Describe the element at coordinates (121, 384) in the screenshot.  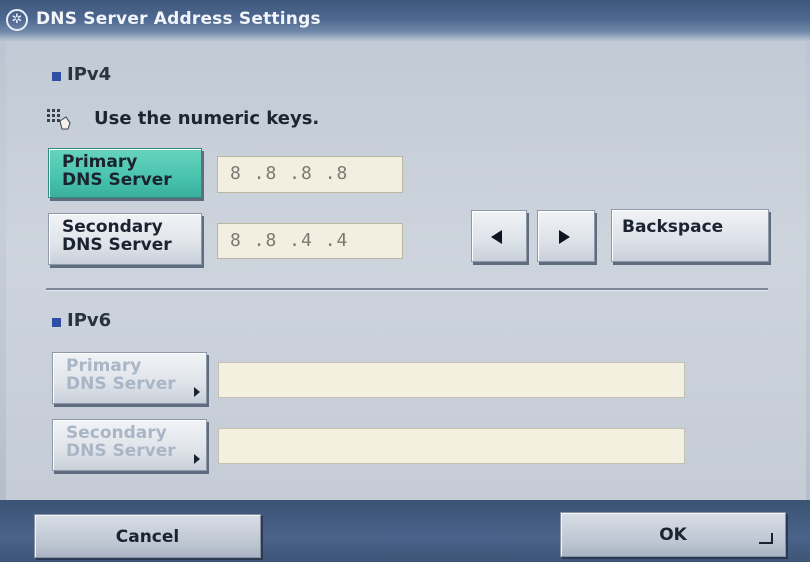
I see `ipv6-primary-dns-label-line2: DNS Server` at that location.